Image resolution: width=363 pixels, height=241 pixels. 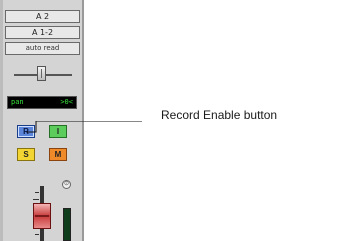 I want to click on automation-mode-selector: auto read, so click(x=42, y=48).